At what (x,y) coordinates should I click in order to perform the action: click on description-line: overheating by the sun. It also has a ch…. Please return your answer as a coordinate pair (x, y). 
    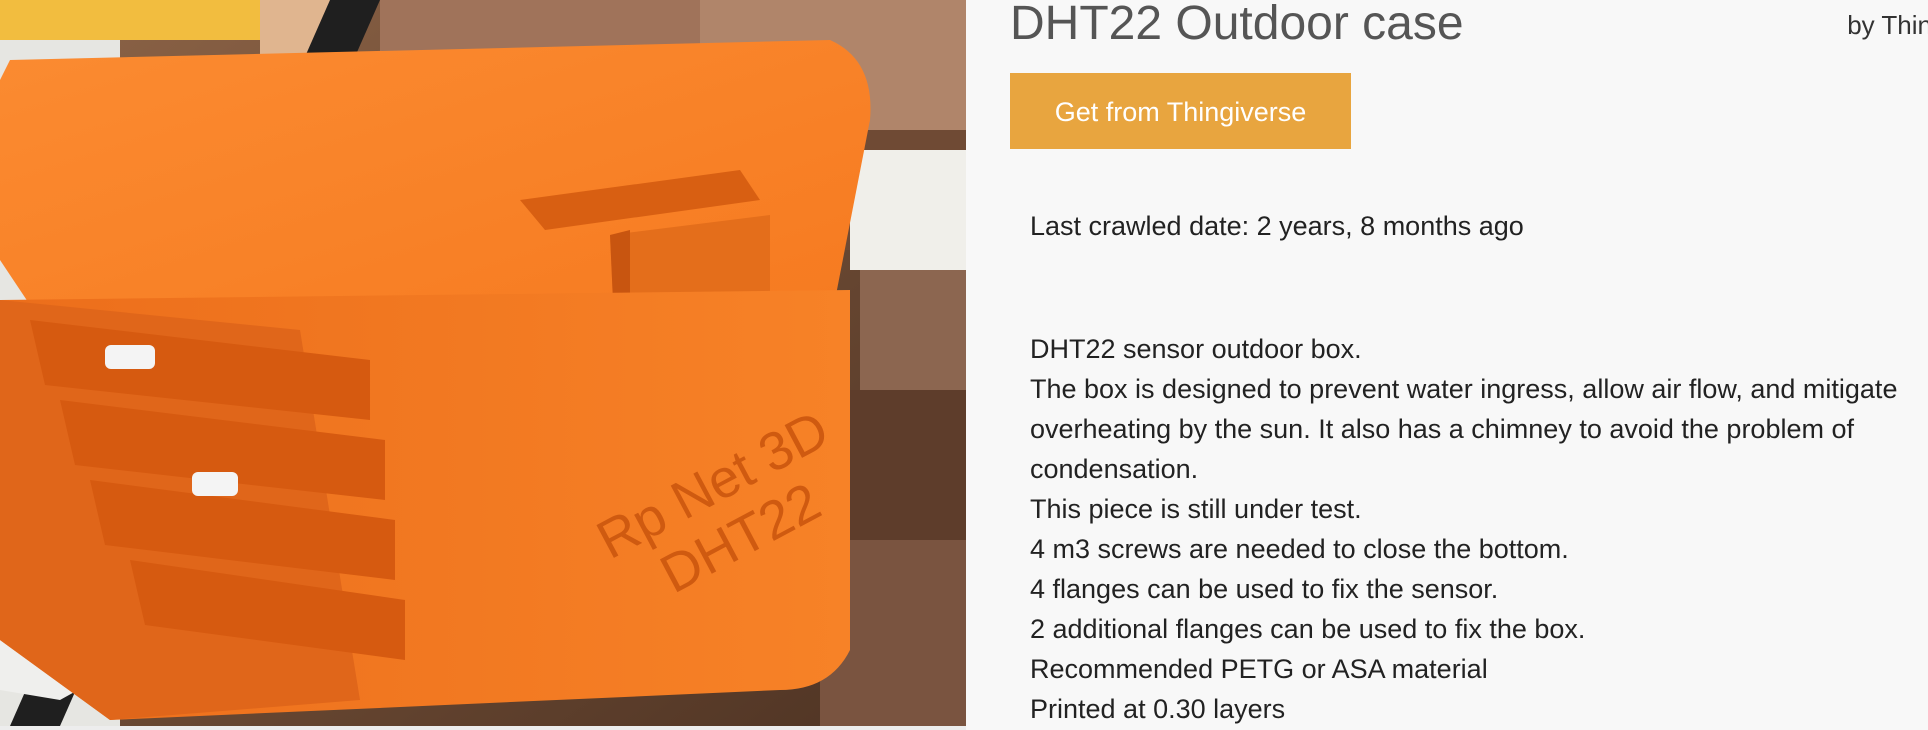
    Looking at the image, I should click on (1442, 429).